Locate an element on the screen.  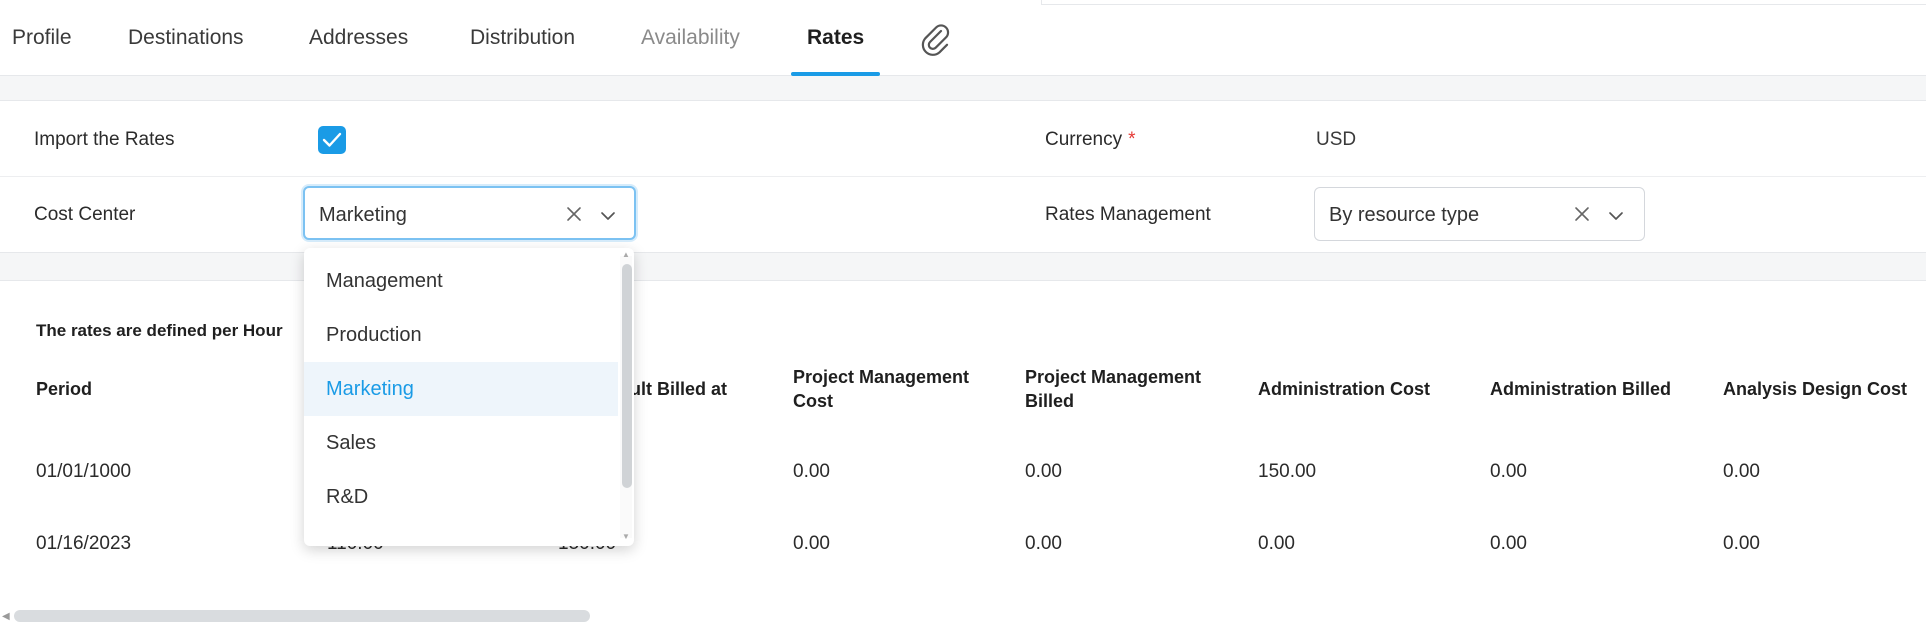
column-header-analysis-design-cost: Analysis Design Cost is located at coordinates (1815, 389).